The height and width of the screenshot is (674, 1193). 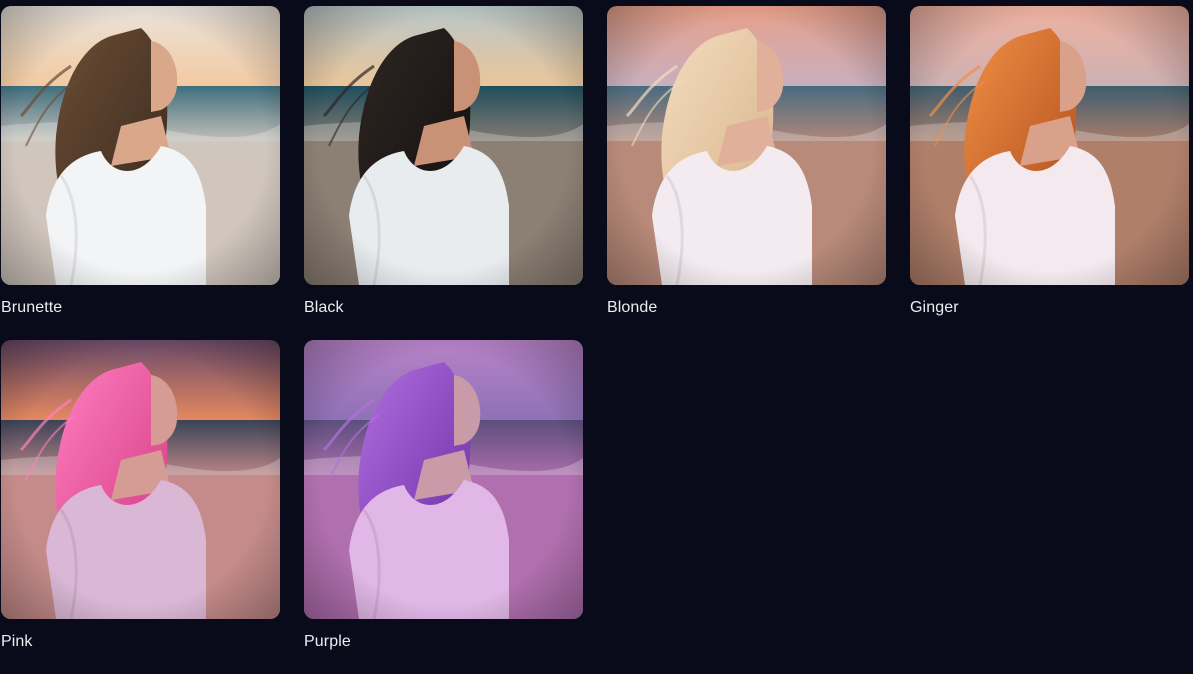 I want to click on gallery-item-label: Brunette, so click(x=32, y=307).